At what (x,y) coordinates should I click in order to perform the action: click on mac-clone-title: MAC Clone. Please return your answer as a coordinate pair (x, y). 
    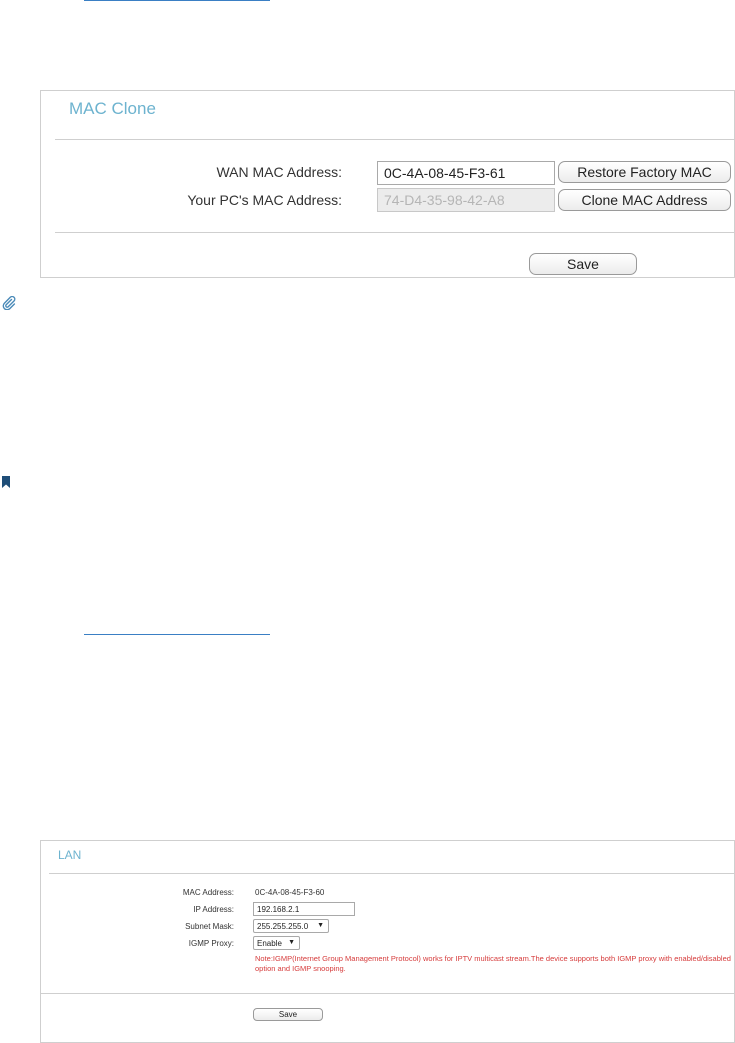
    Looking at the image, I should click on (112, 108).